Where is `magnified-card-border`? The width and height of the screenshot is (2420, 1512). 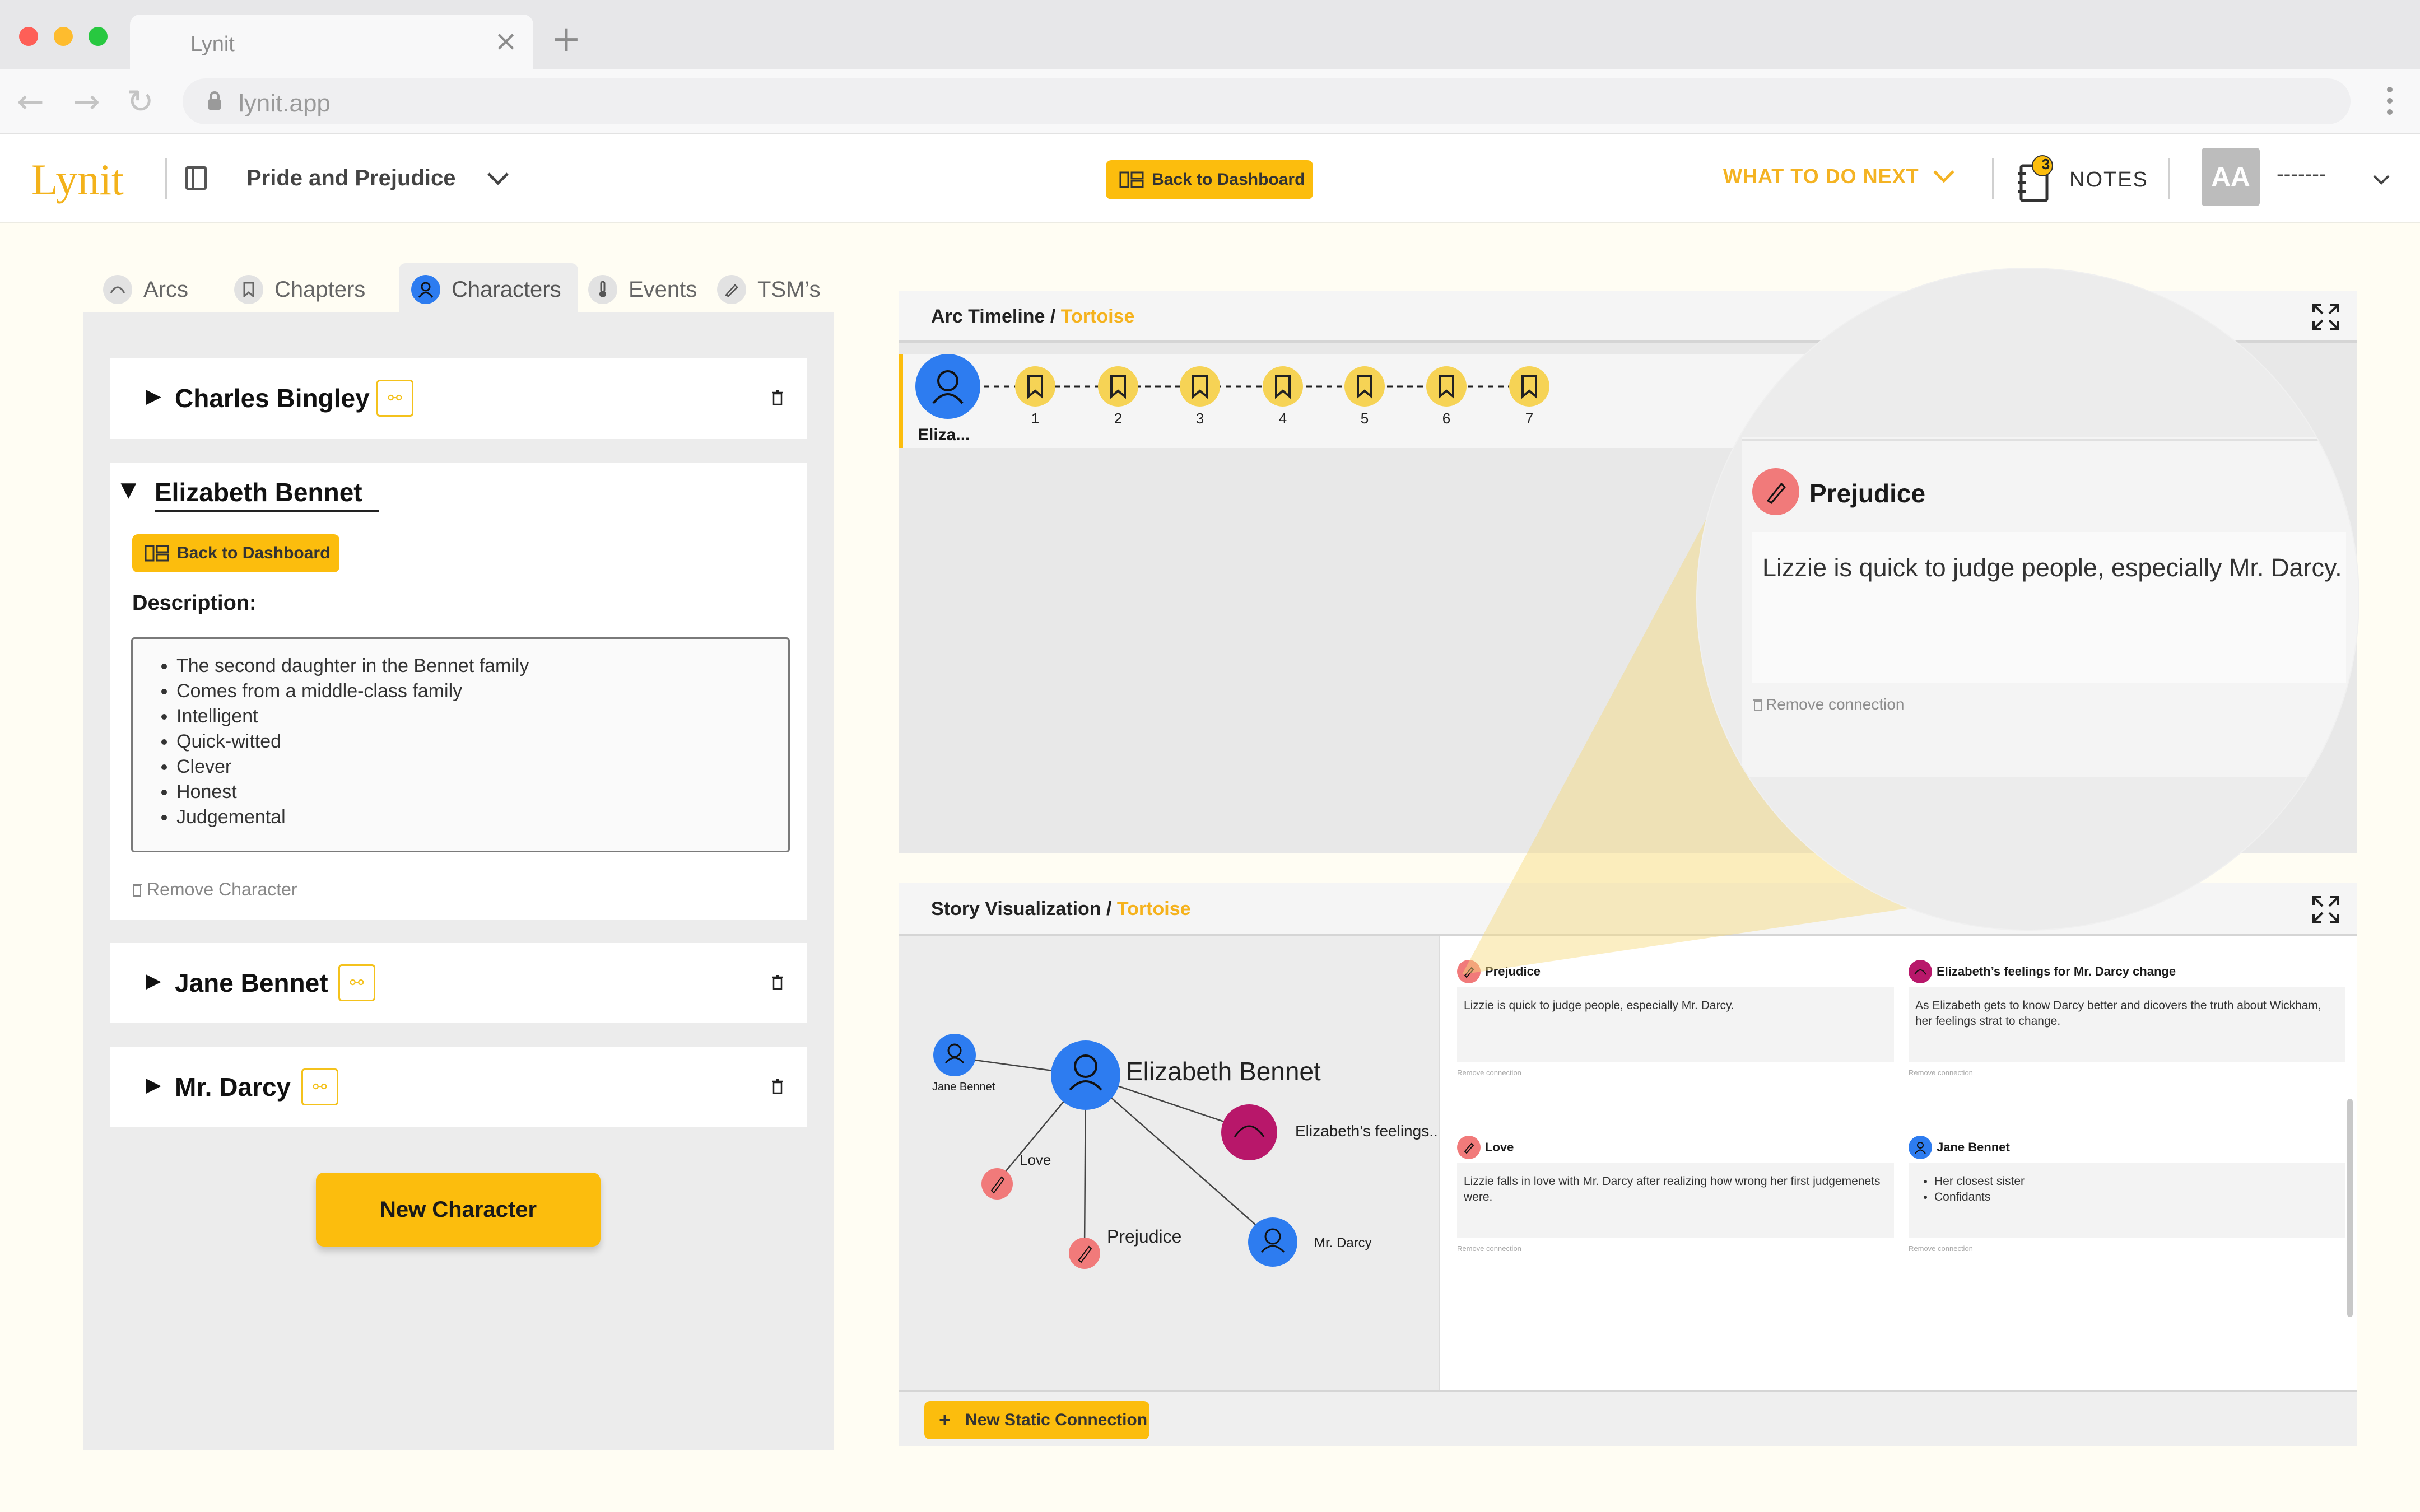 magnified-card-border is located at coordinates (2050, 440).